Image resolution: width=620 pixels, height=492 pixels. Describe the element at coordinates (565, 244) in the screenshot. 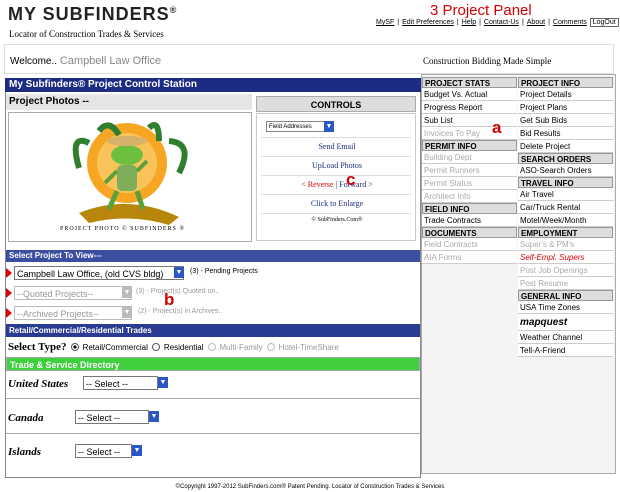

I see `supers-pms-link: Super's & PM's` at that location.